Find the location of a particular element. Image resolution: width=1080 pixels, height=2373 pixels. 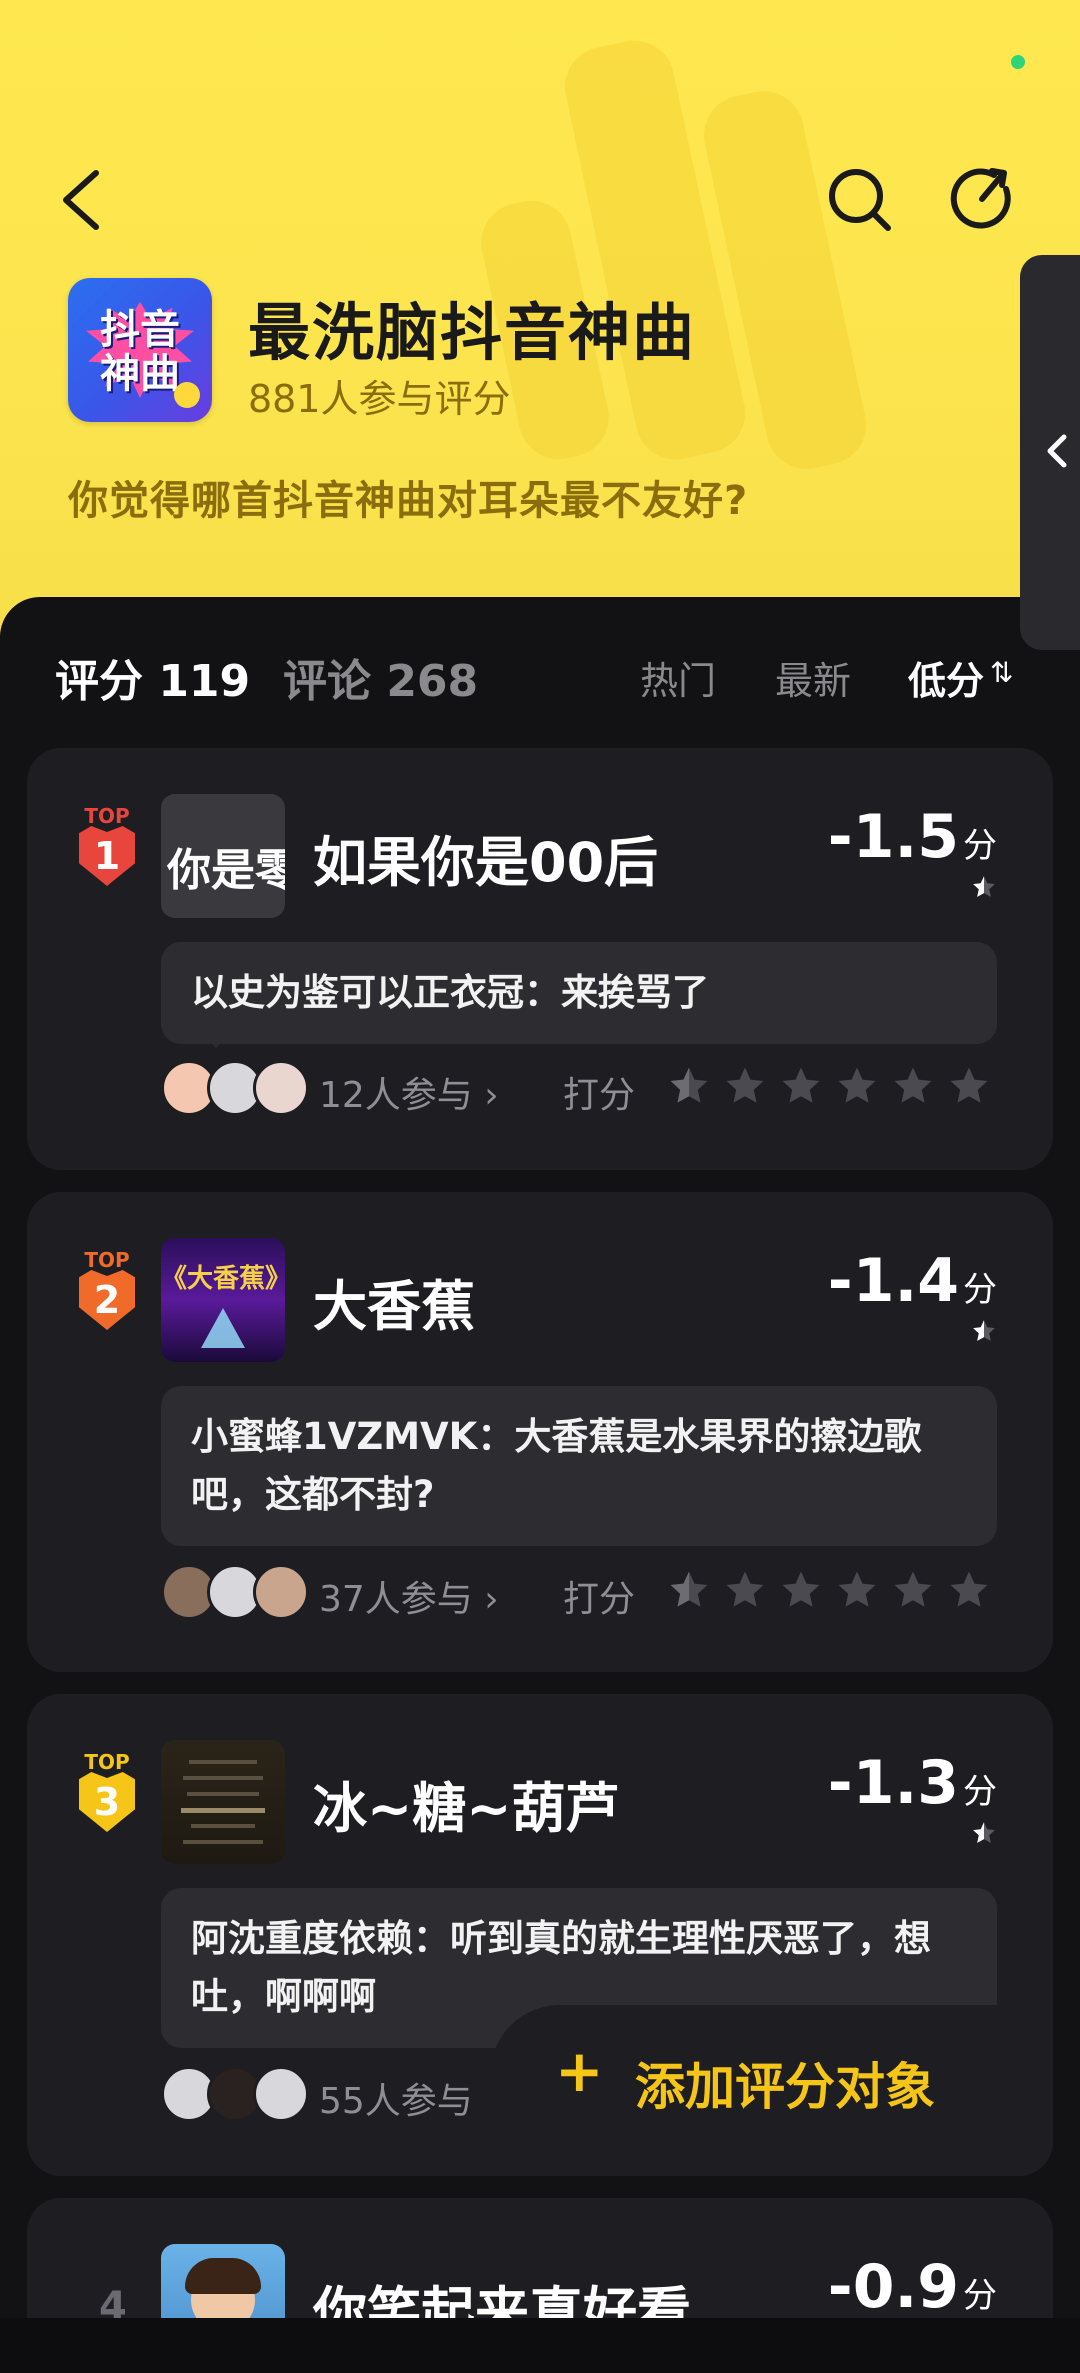

item-score: -0.9 分 is located at coordinates (912, 2287).